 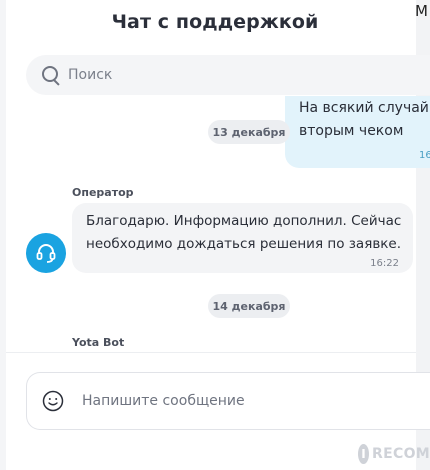 What do you see at coordinates (421, 11) in the screenshot?
I see `corner-letter: M` at bounding box center [421, 11].